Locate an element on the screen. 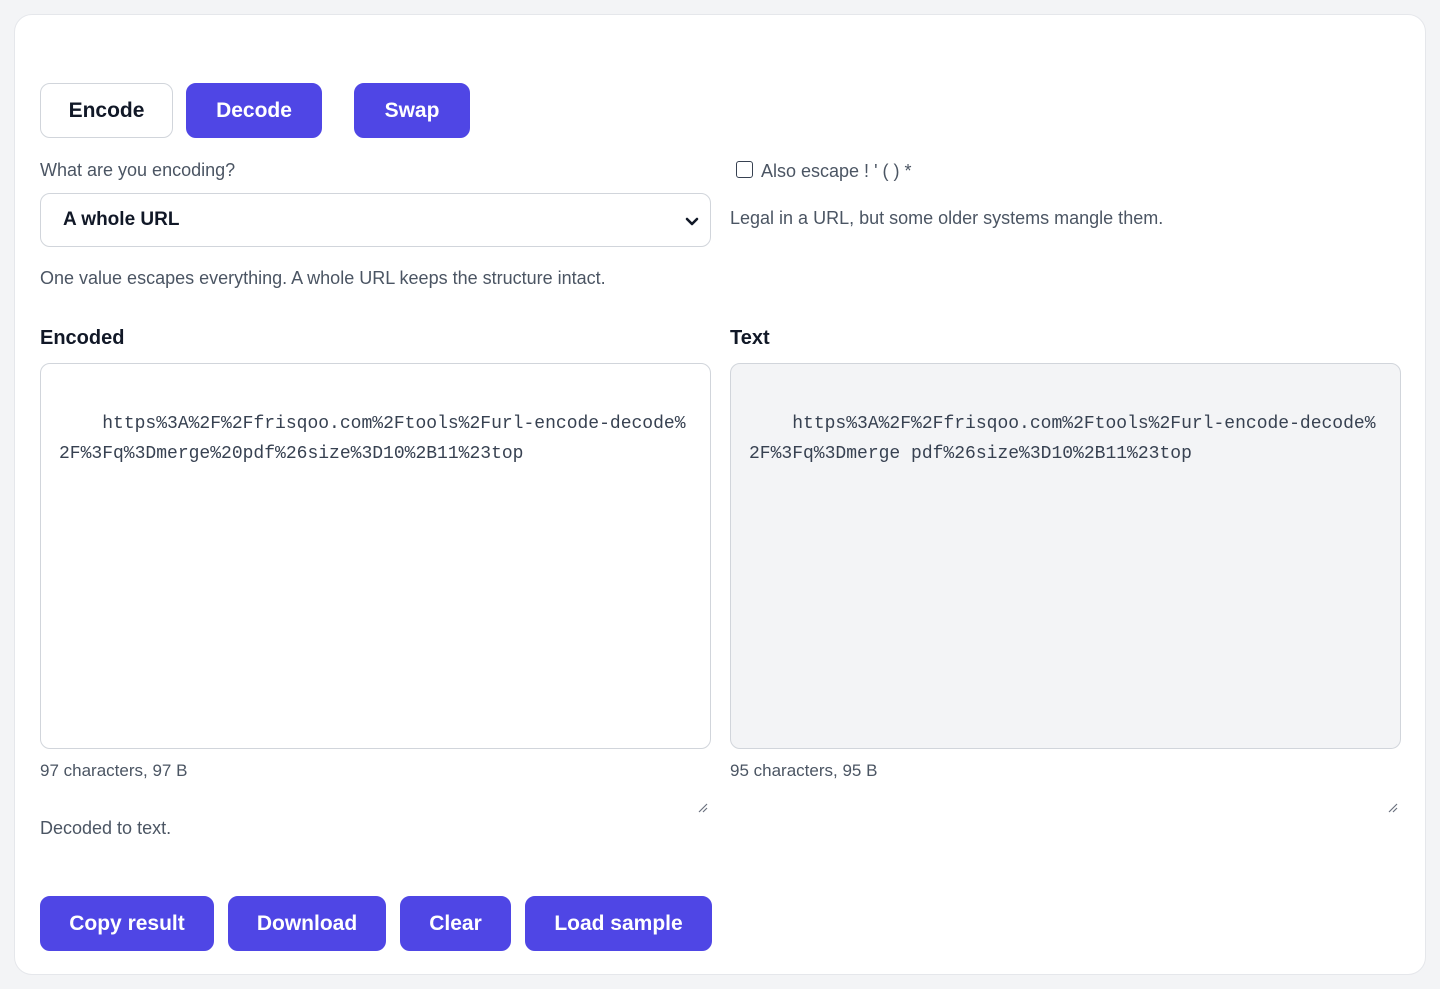  text-stats: 95 characters, 95 B is located at coordinates (804, 770).